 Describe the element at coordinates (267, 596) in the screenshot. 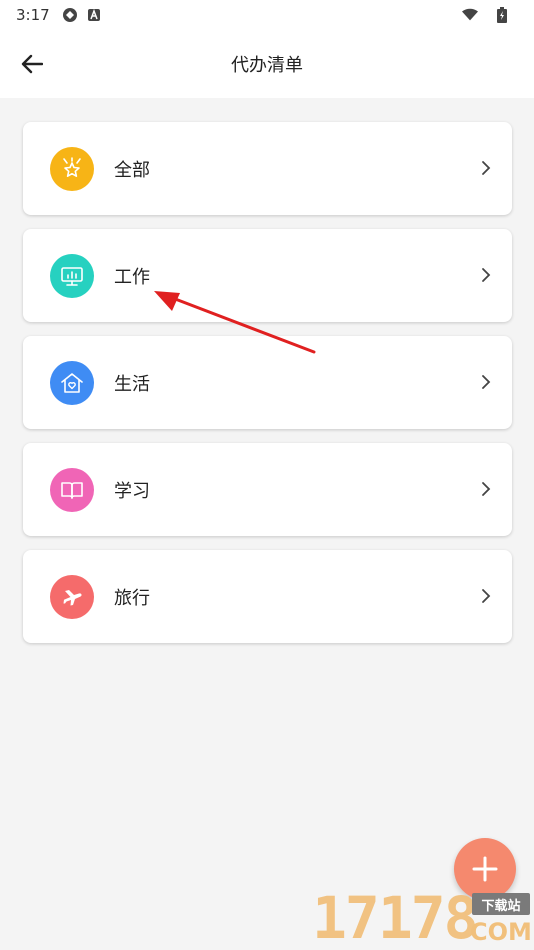

I see `category-item-travel: 旅行` at that location.